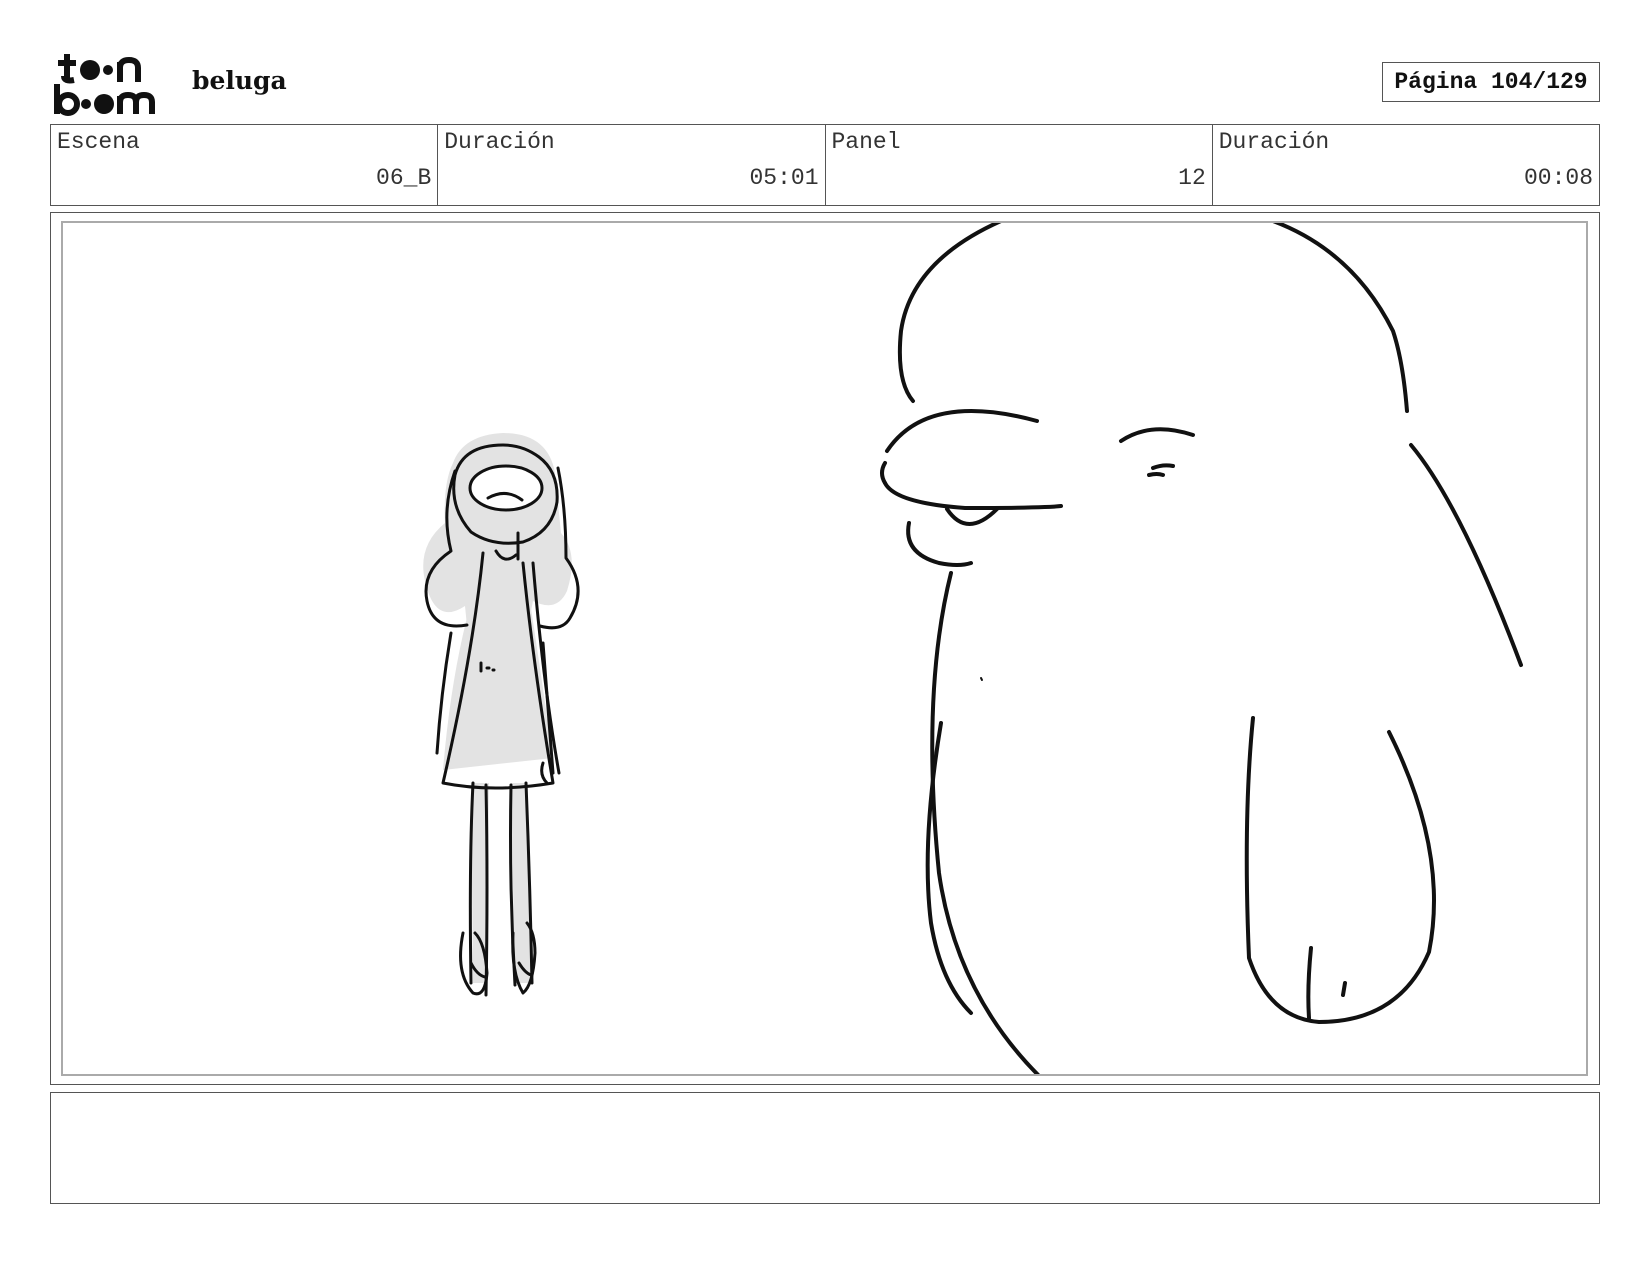 The height and width of the screenshot is (1275, 1650). Describe the element at coordinates (501, 715) in the screenshot. I see `girl-sketch` at that location.